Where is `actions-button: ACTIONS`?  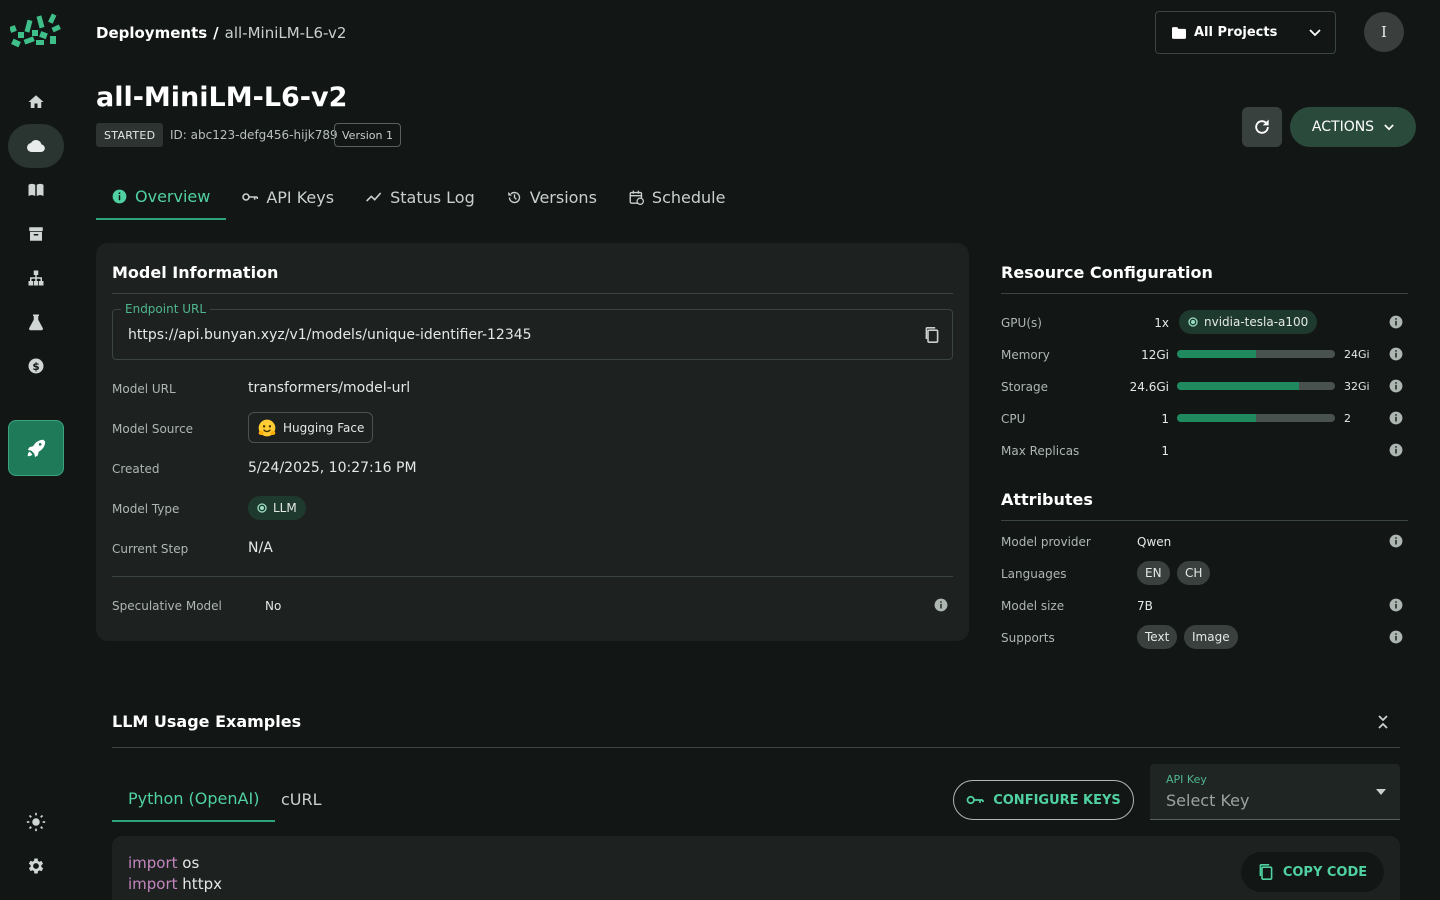
actions-button: ACTIONS is located at coordinates (1353, 127).